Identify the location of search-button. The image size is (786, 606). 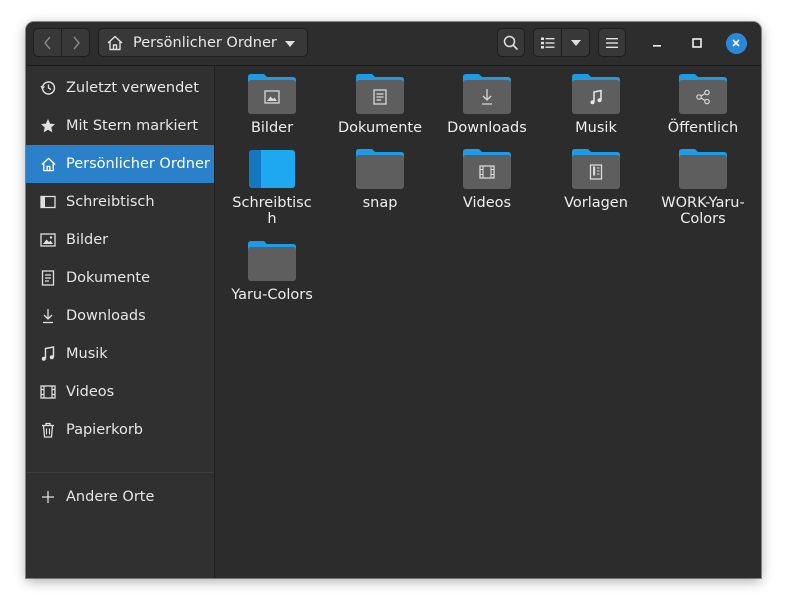
(511, 42).